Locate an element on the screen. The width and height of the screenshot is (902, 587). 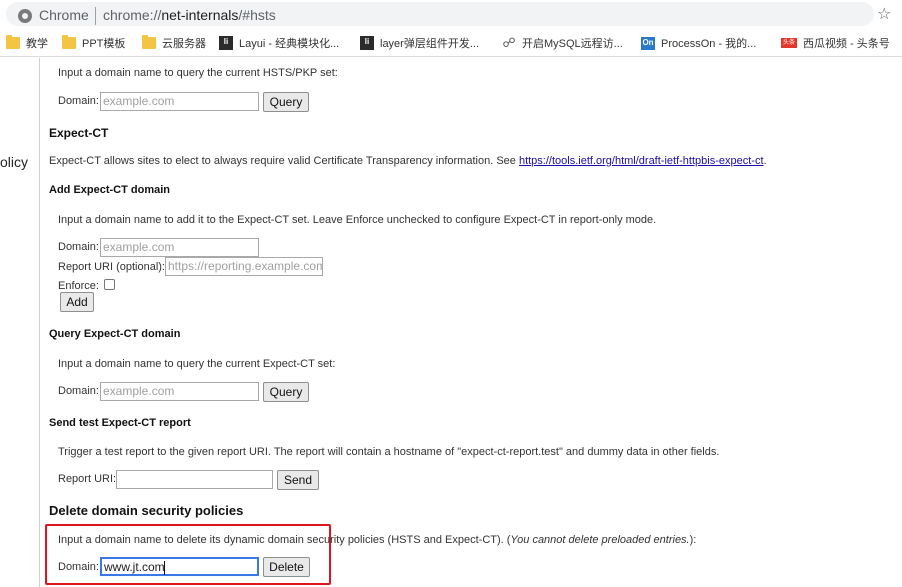
bookmark-item: 云服务器 is located at coordinates (174, 43).